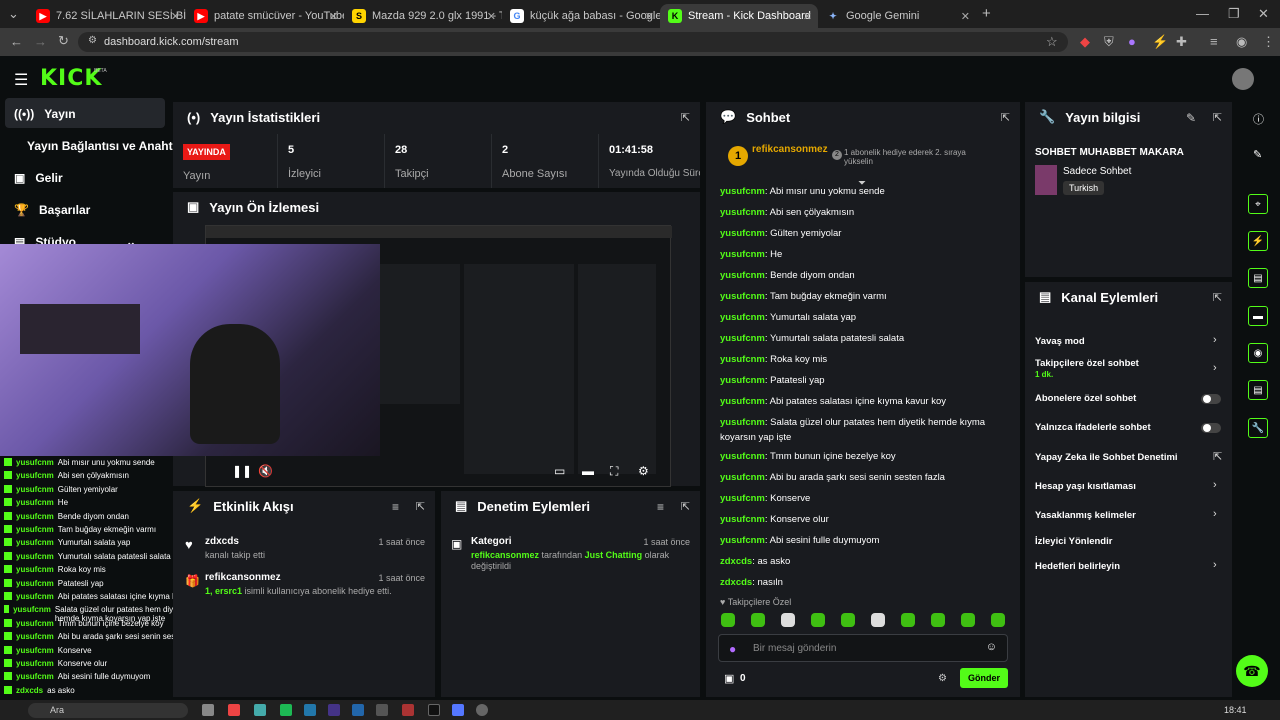 The image size is (1280, 720). What do you see at coordinates (260, 710) in the screenshot?
I see `edge-icon` at bounding box center [260, 710].